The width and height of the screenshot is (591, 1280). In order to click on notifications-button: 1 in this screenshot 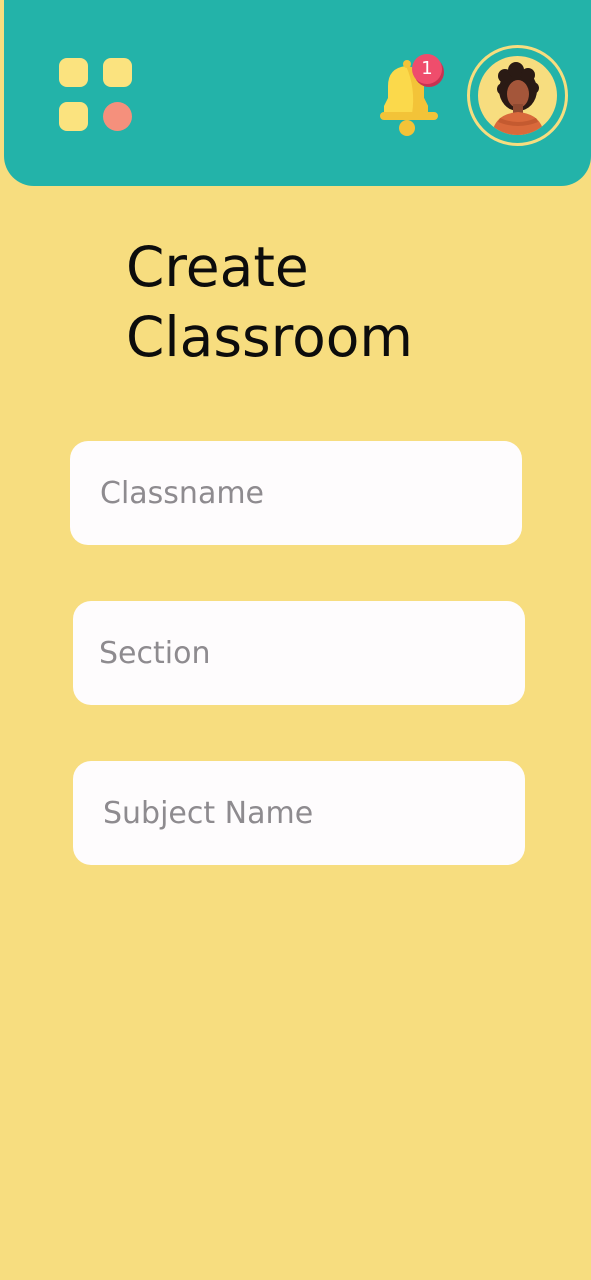, I will do `click(411, 95)`.